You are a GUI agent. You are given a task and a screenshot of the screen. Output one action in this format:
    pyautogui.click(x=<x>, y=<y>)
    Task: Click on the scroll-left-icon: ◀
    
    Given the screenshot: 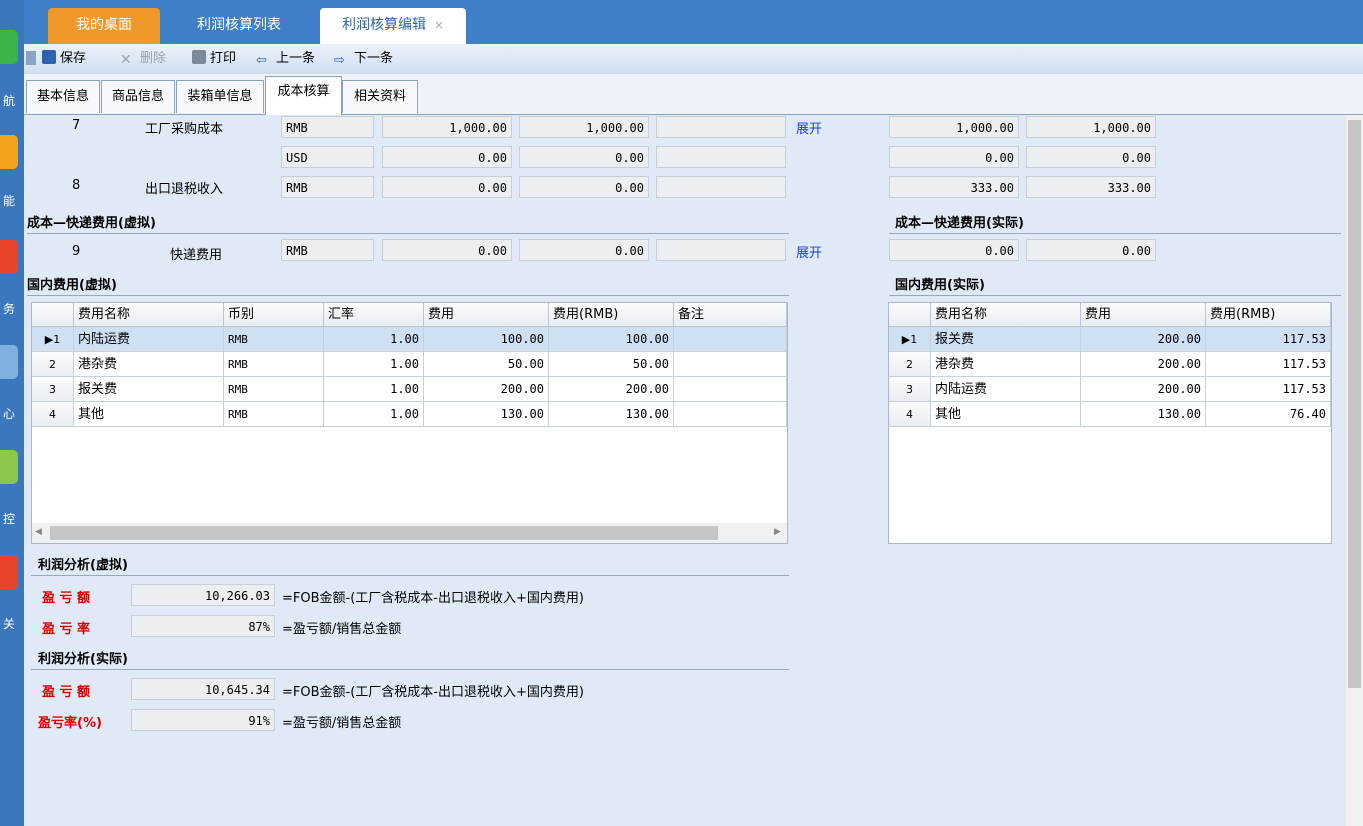 What is the action you would take?
    pyautogui.click(x=38, y=532)
    